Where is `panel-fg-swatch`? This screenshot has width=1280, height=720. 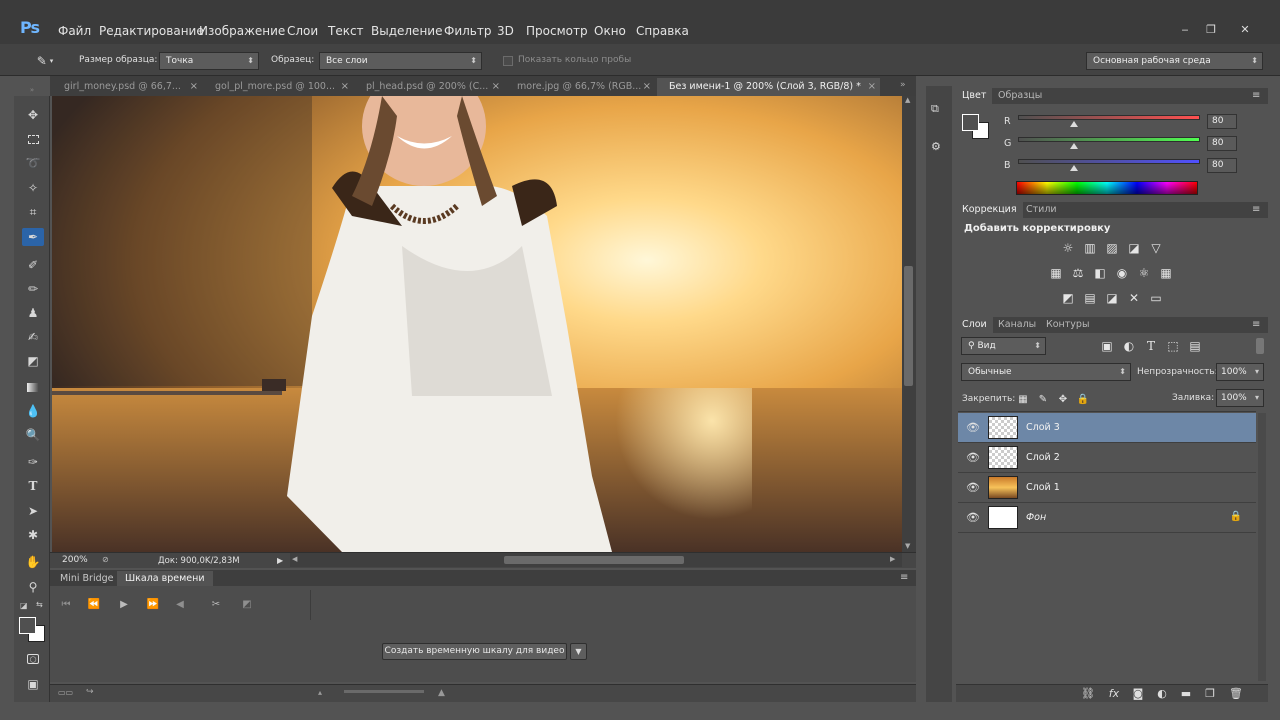
panel-fg-swatch is located at coordinates (970, 122).